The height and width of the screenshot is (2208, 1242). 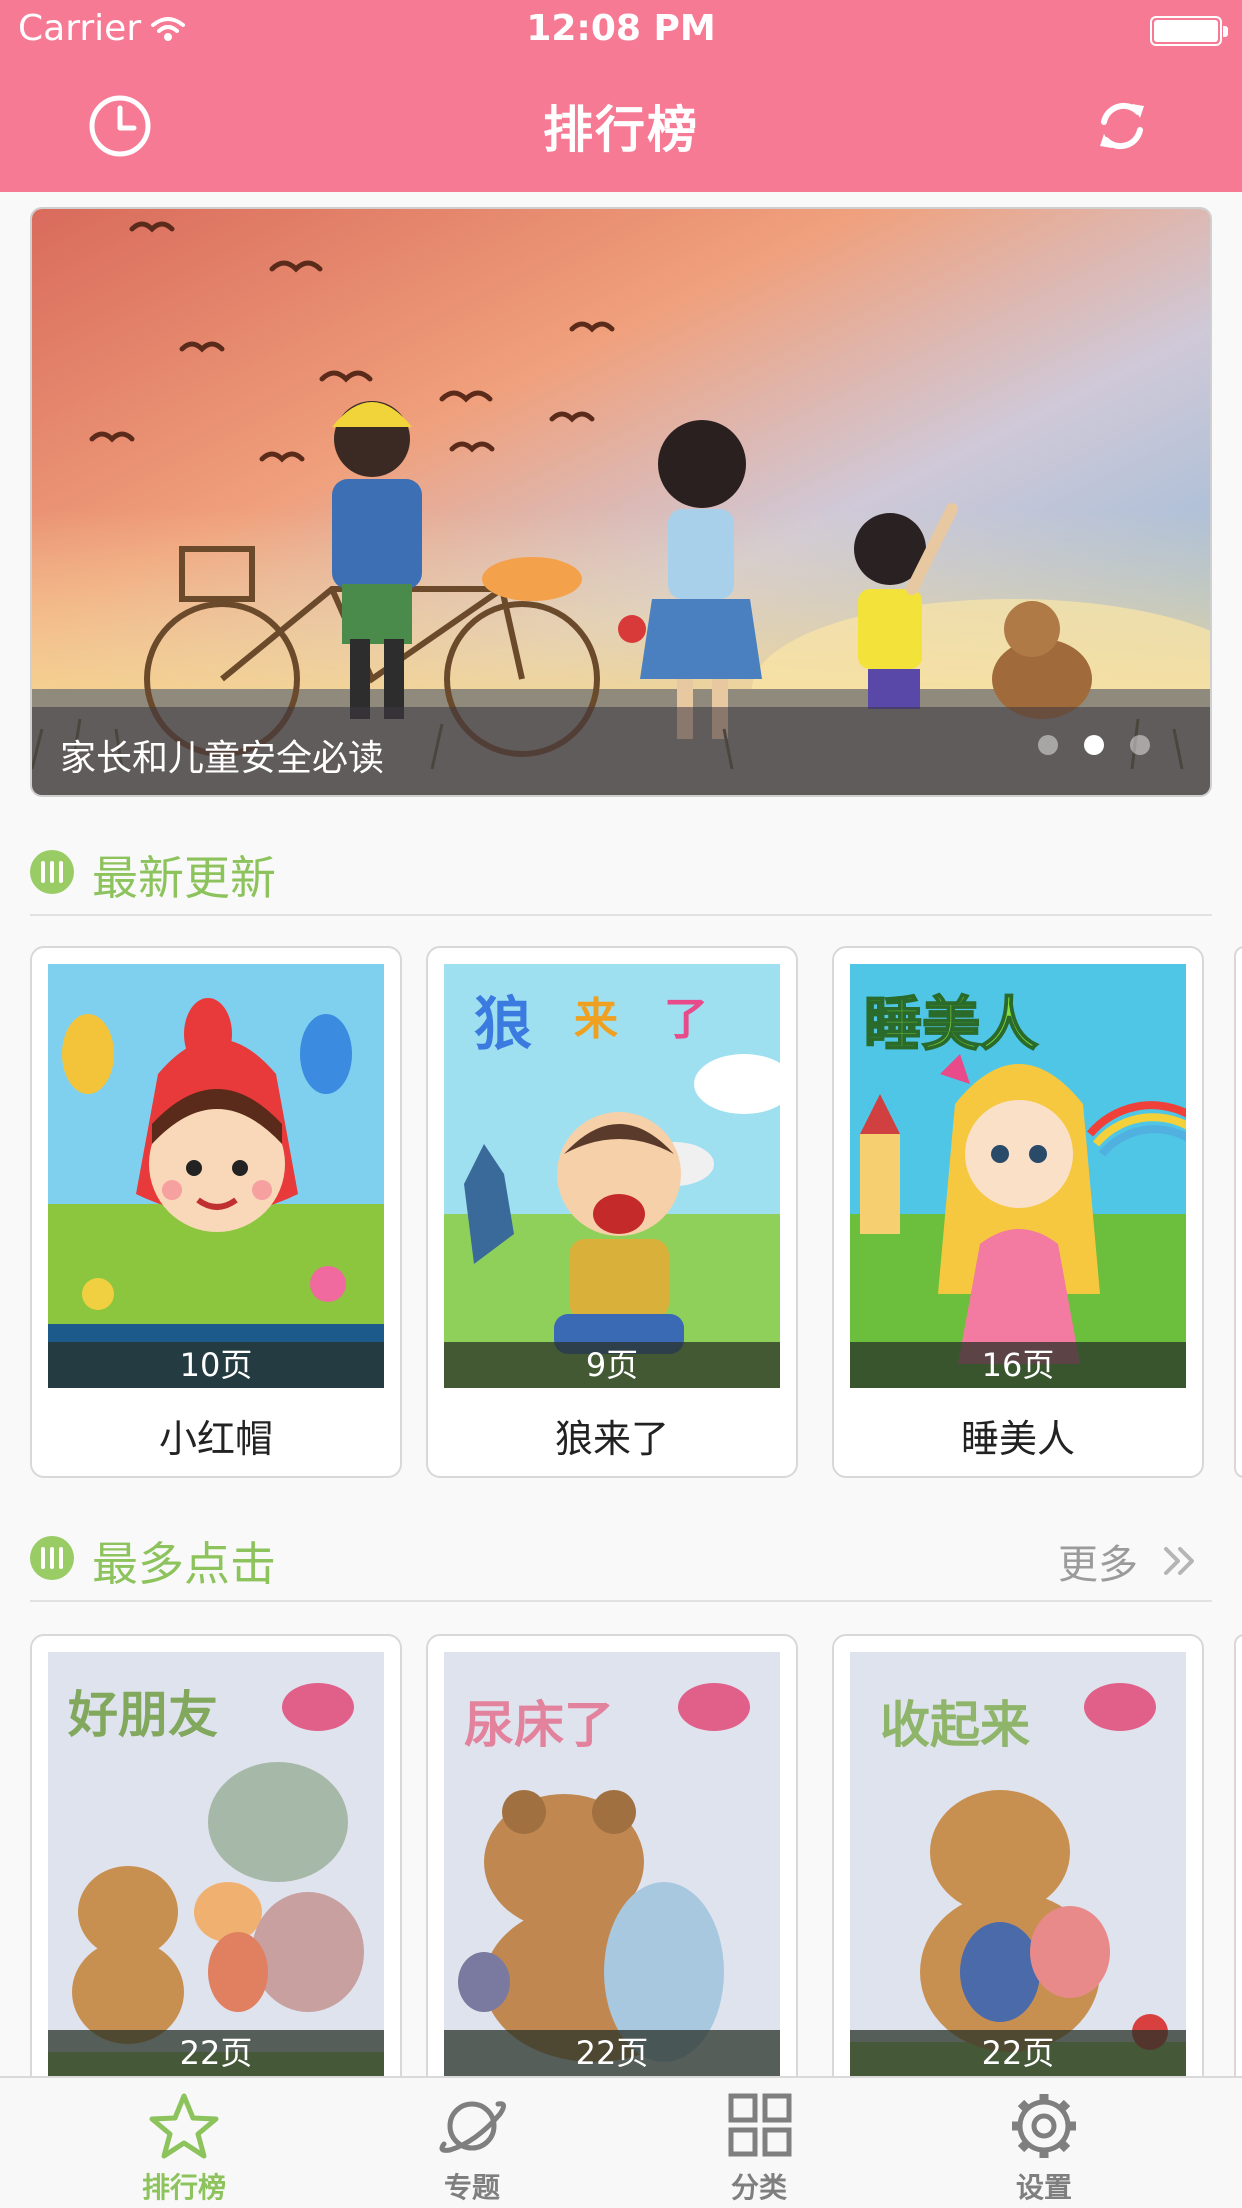 I want to click on book-cover-image, so click(x=216, y=1176).